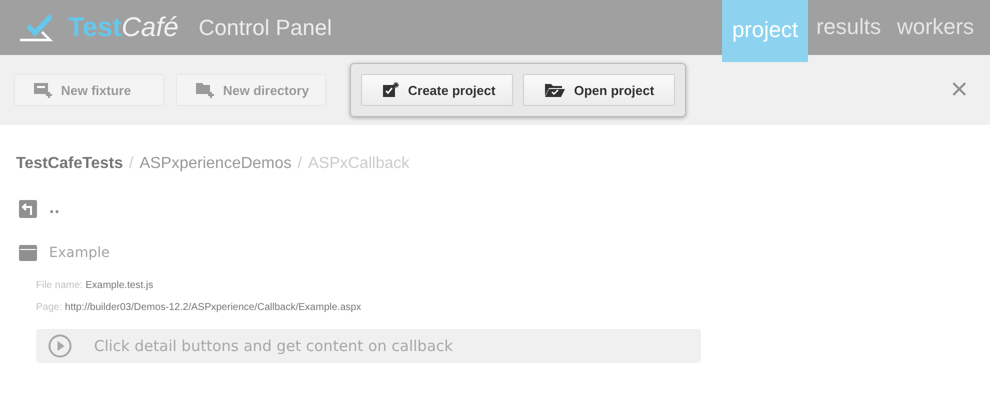 This screenshot has height=410, width=990. Describe the element at coordinates (437, 90) in the screenshot. I see `toolbar-button: Create project` at that location.